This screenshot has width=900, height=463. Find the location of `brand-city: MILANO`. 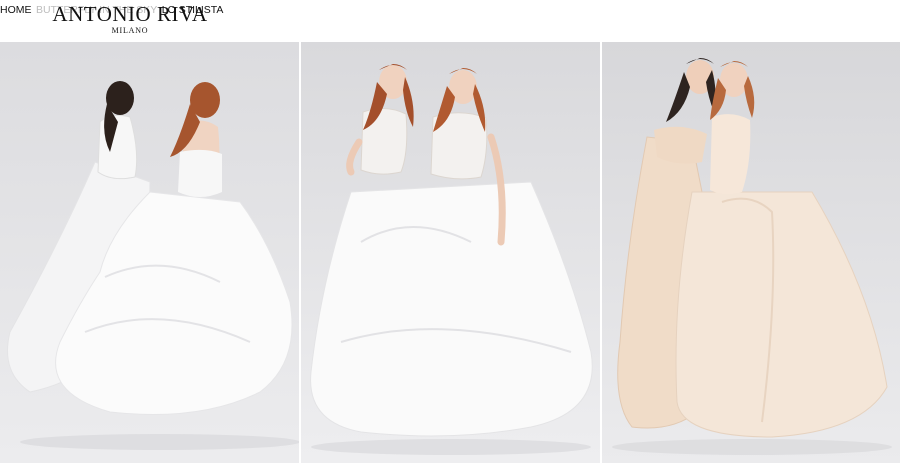

brand-city: MILANO is located at coordinates (130, 30).